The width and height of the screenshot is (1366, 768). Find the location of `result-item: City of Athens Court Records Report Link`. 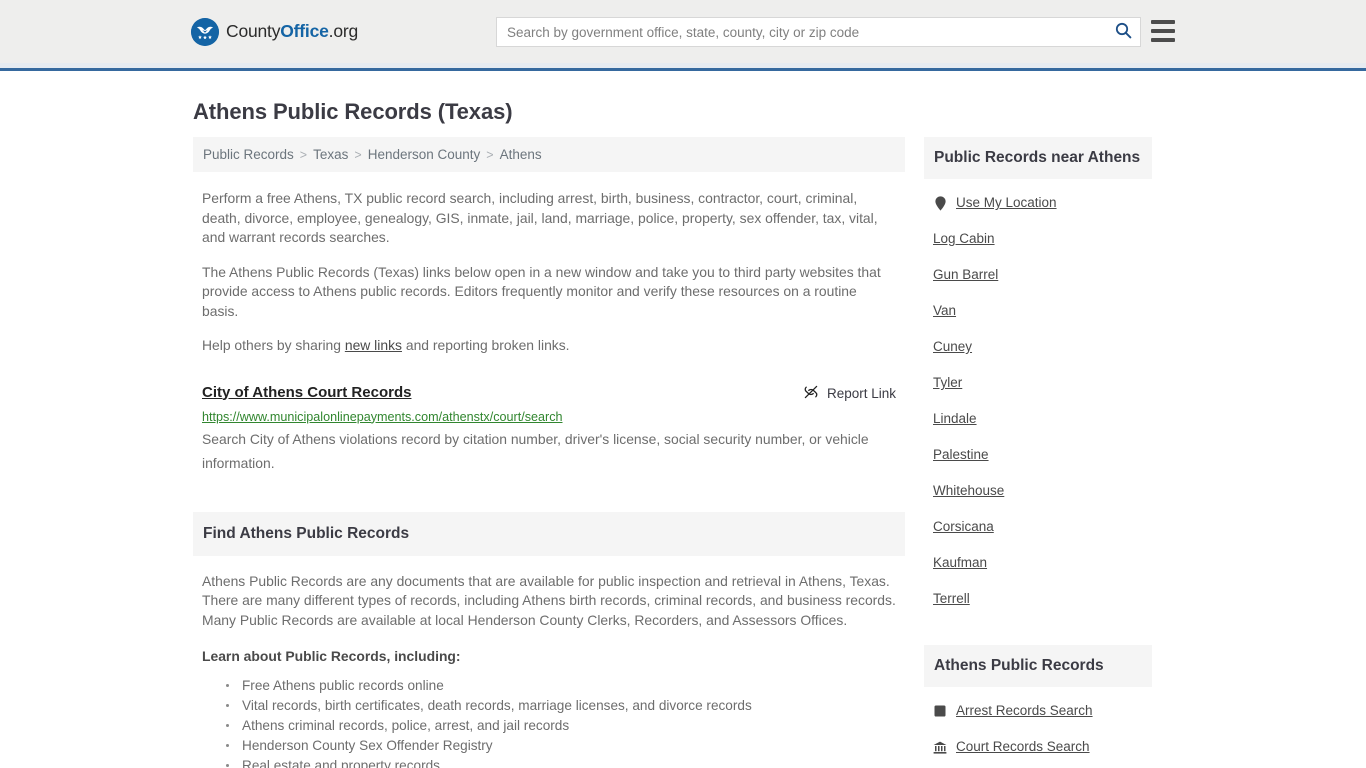

result-item: City of Athens Court Records Report Link is located at coordinates (549, 429).